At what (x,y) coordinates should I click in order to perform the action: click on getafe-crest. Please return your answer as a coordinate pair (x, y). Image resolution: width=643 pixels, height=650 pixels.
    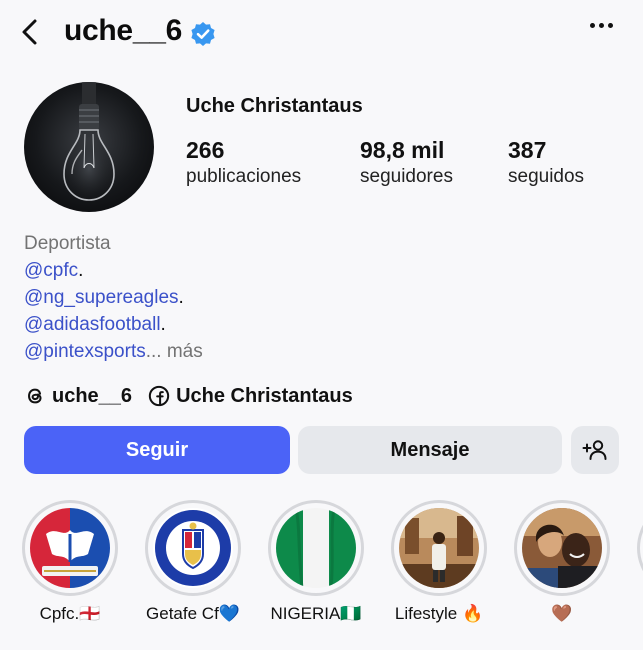
    Looking at the image, I should click on (193, 548).